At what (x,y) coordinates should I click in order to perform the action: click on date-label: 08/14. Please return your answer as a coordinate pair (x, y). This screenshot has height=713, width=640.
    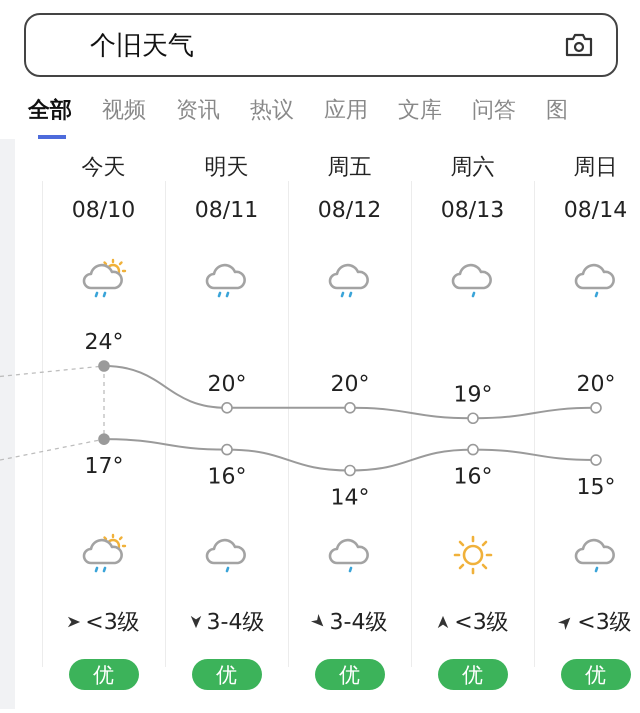
    Looking at the image, I should click on (596, 211).